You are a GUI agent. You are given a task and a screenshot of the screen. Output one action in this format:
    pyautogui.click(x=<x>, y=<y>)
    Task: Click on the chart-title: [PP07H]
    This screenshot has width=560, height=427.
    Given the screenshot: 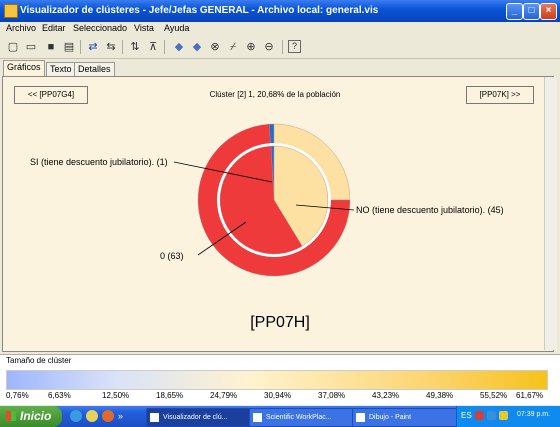 What is the action you would take?
    pyautogui.click(x=280, y=322)
    